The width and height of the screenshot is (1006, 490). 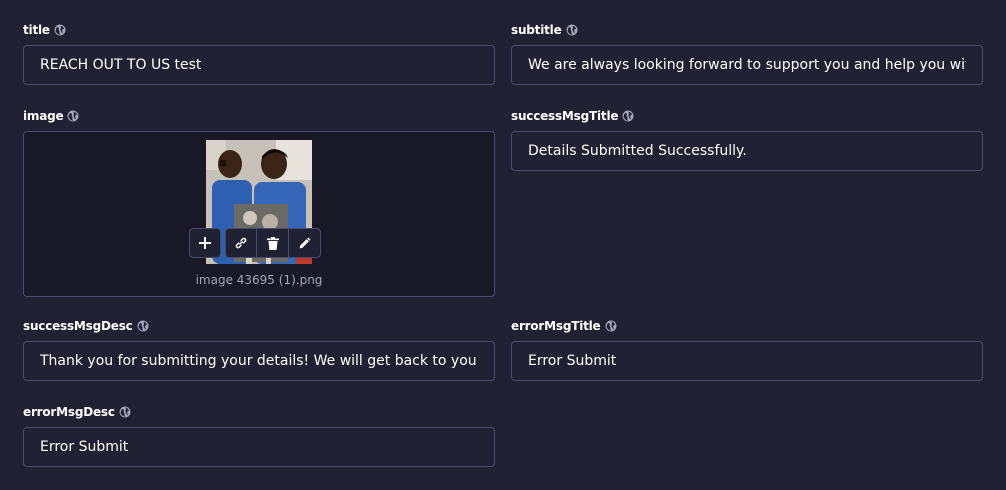 I want to click on link-icon, so click(x=241, y=243).